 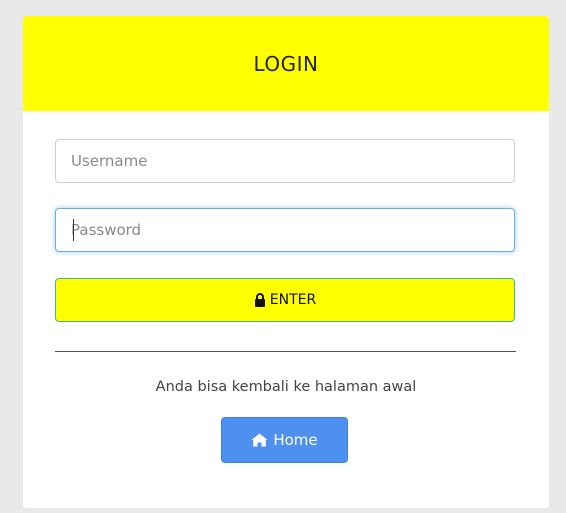 What do you see at coordinates (259, 300) in the screenshot?
I see `lock-icon` at bounding box center [259, 300].